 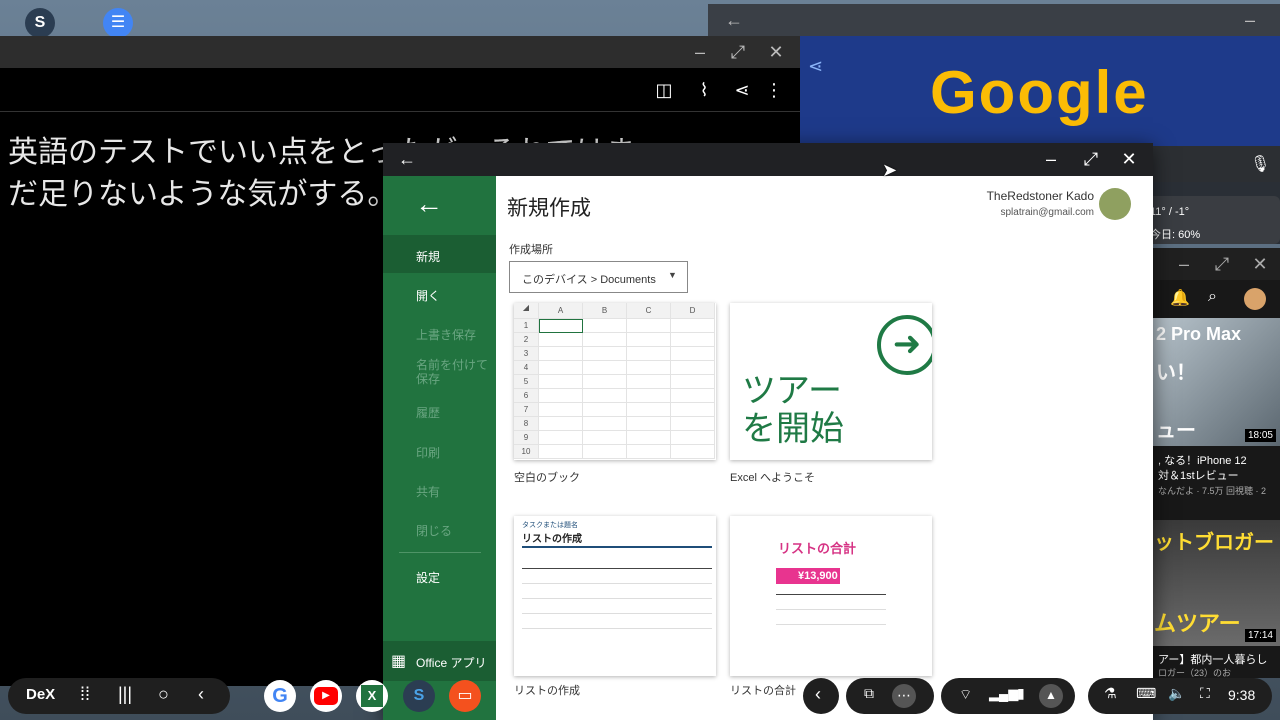 What do you see at coordinates (831, 616) in the screenshot?
I see `total-table` at bounding box center [831, 616].